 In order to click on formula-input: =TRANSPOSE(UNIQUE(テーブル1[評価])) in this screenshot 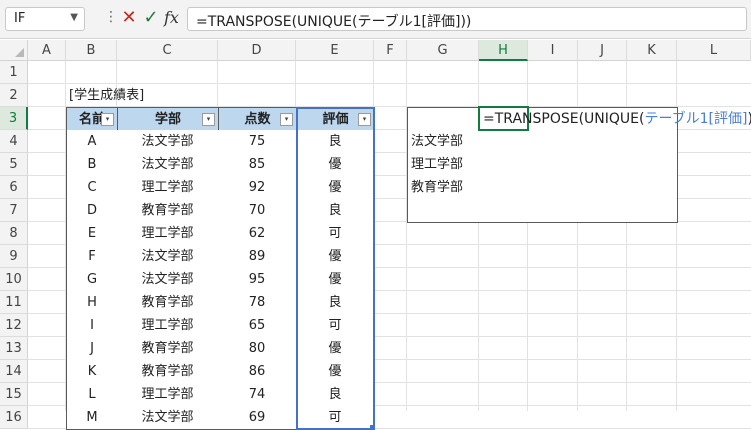, I will do `click(467, 19)`.